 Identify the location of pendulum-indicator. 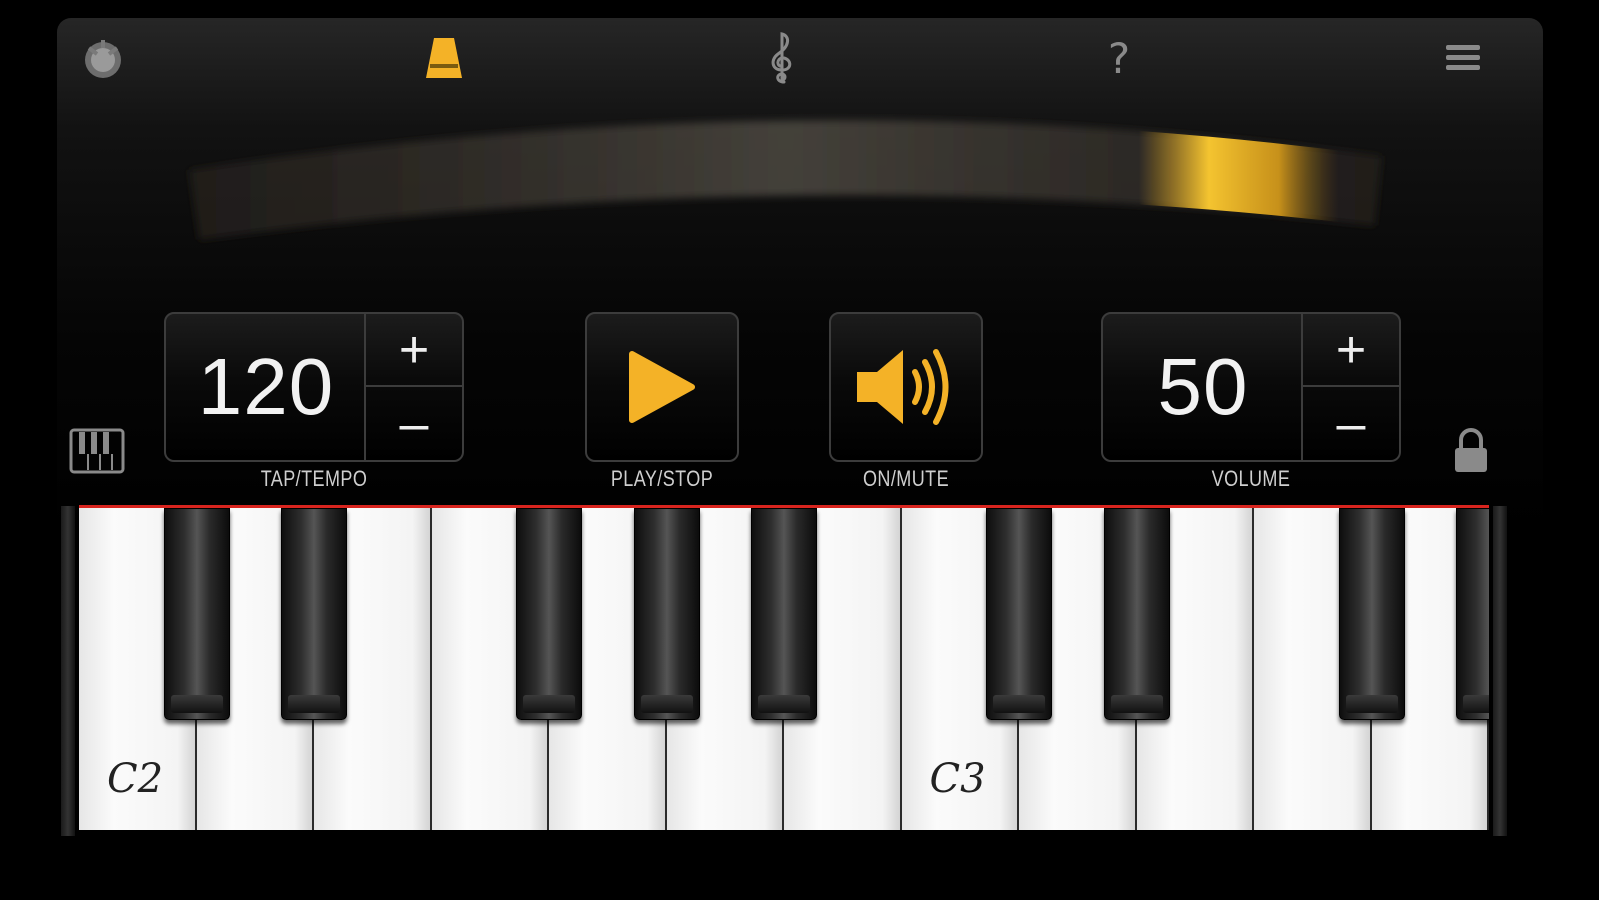
(1238, 180).